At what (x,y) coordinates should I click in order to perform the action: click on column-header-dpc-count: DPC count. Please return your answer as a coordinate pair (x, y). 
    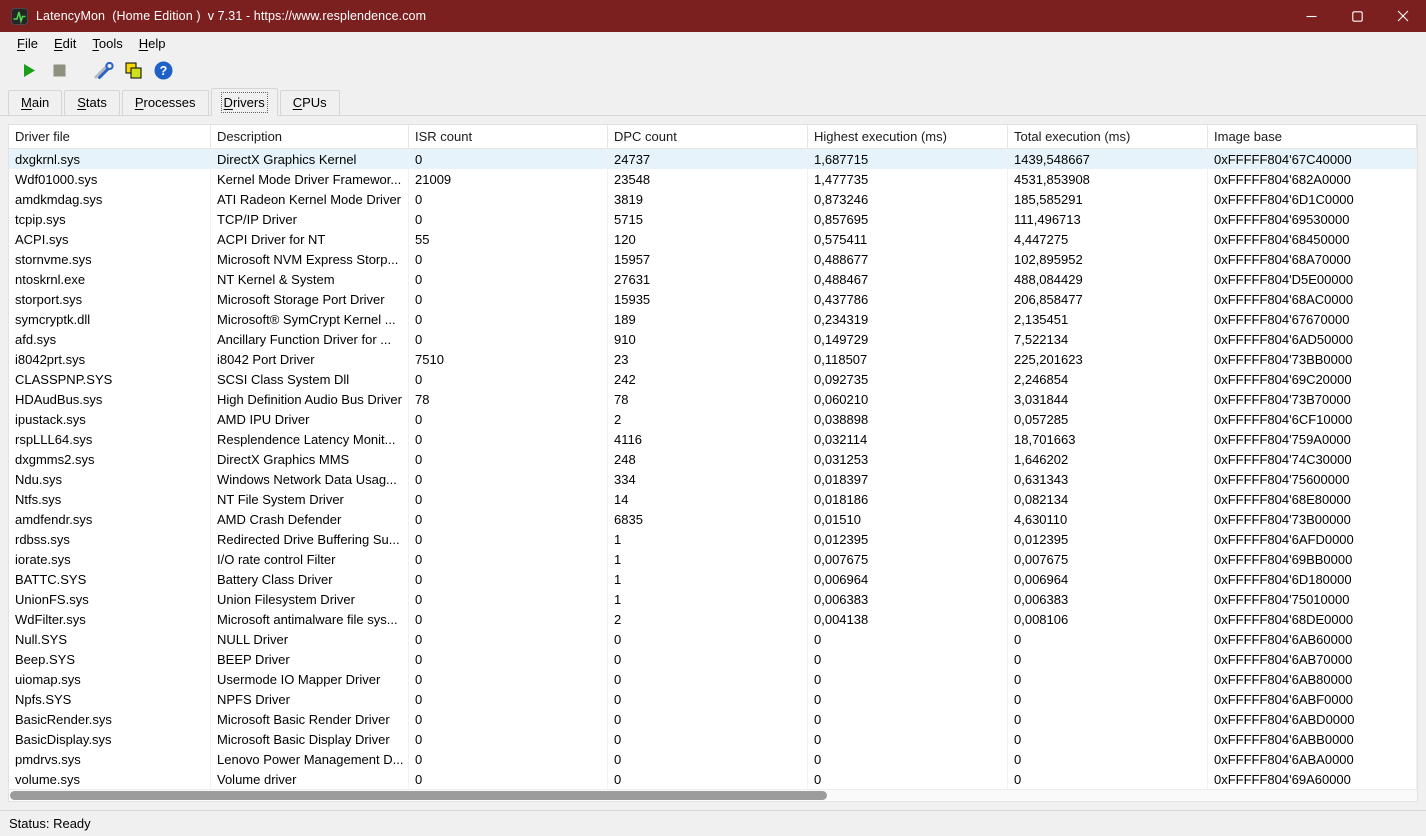
    Looking at the image, I should click on (708, 136).